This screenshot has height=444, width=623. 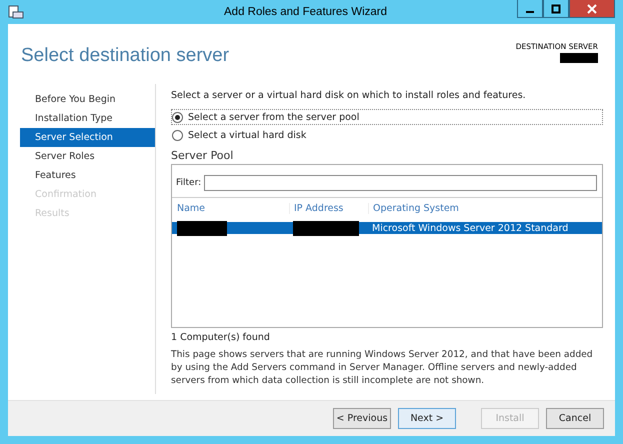 What do you see at coordinates (87, 137) in the screenshot?
I see `wizard-step: Server Selection` at bounding box center [87, 137].